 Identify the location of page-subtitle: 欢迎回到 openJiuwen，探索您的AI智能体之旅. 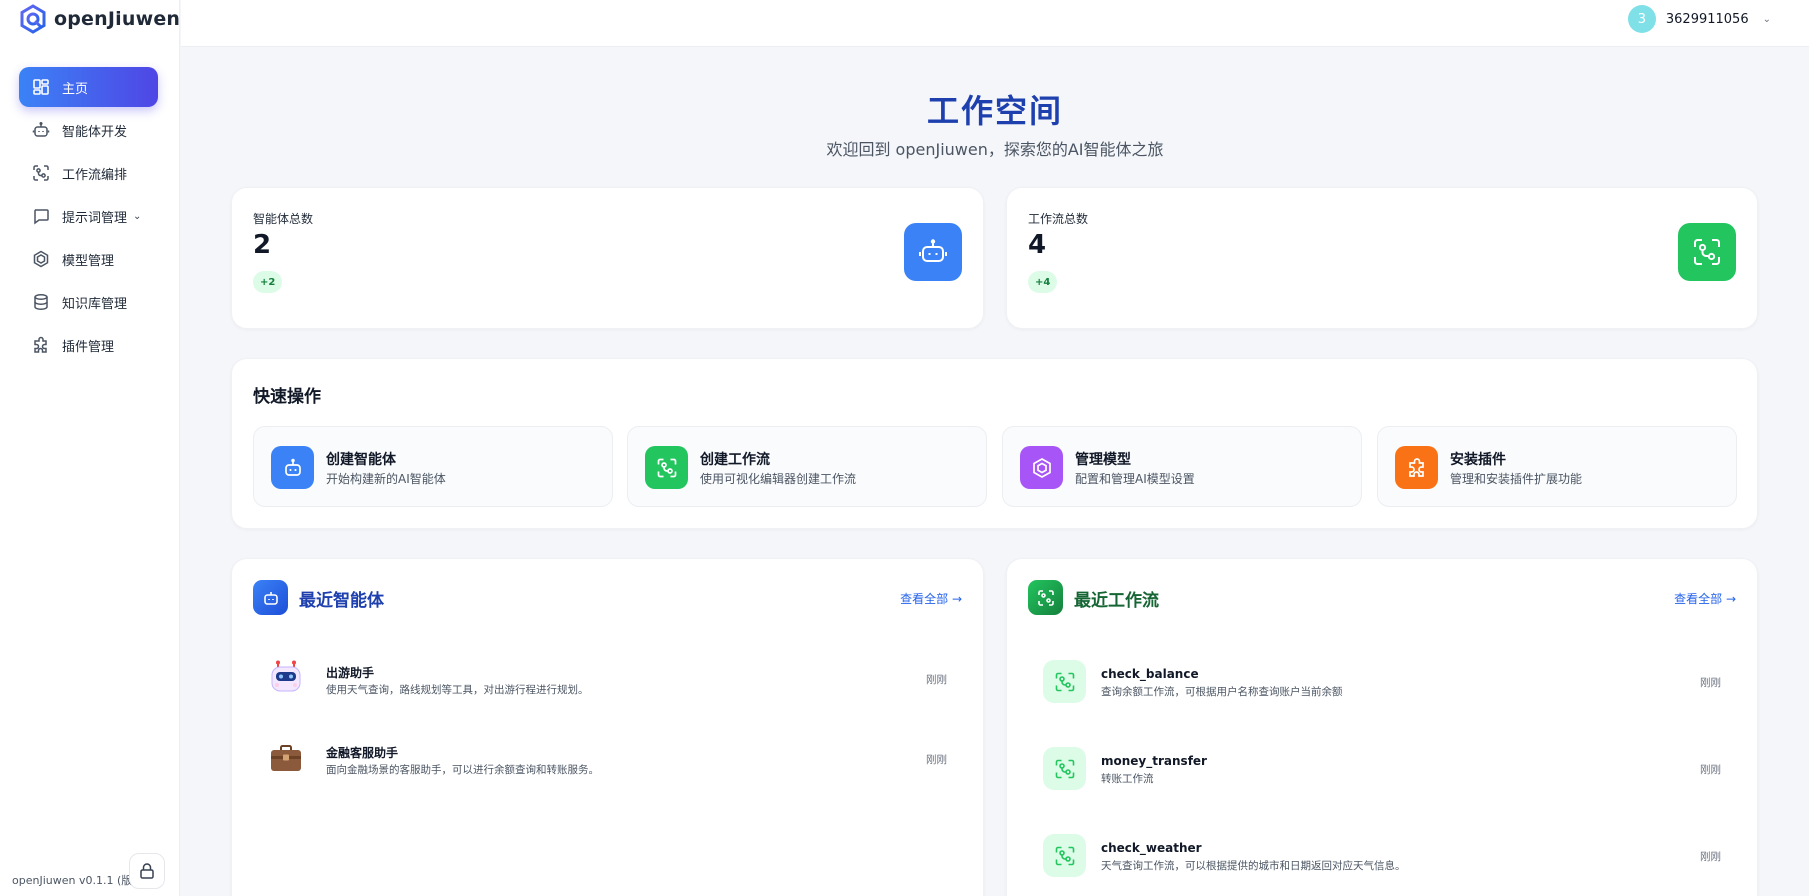
(995, 149).